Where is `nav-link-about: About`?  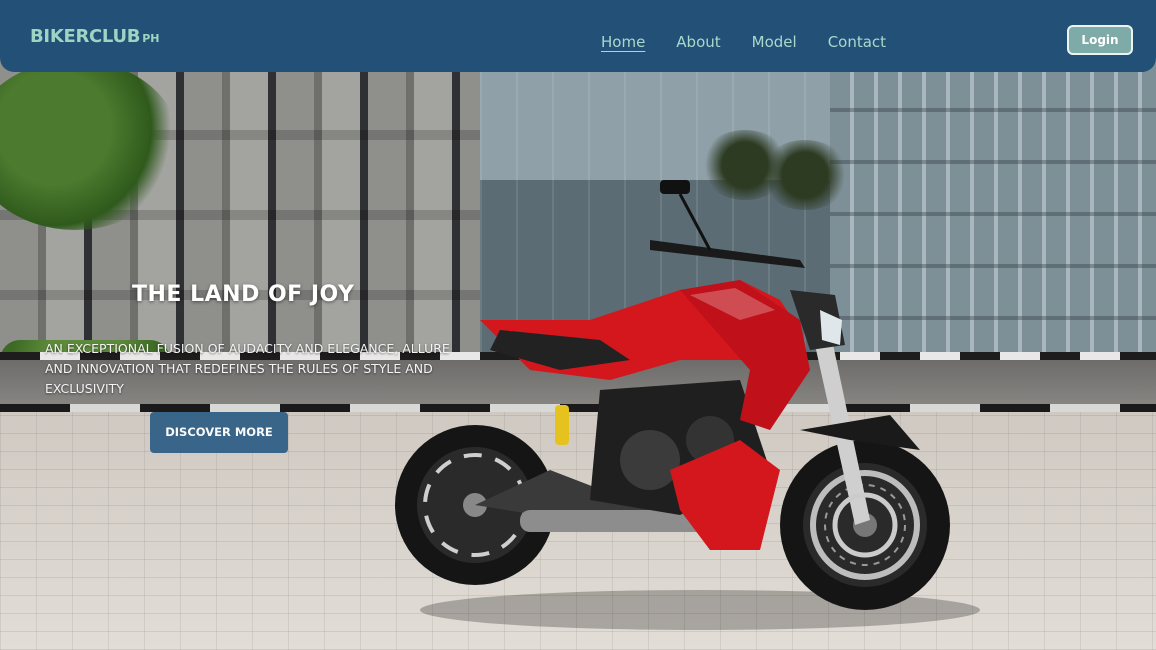 nav-link-about: About is located at coordinates (698, 42).